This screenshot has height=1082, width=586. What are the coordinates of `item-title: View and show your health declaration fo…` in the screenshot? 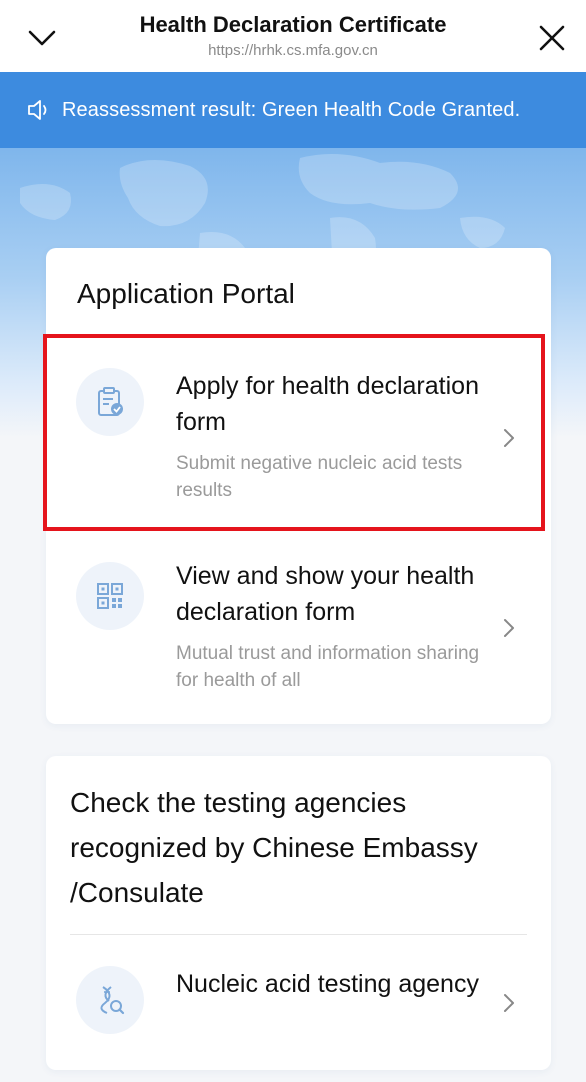 It's located at (325, 594).